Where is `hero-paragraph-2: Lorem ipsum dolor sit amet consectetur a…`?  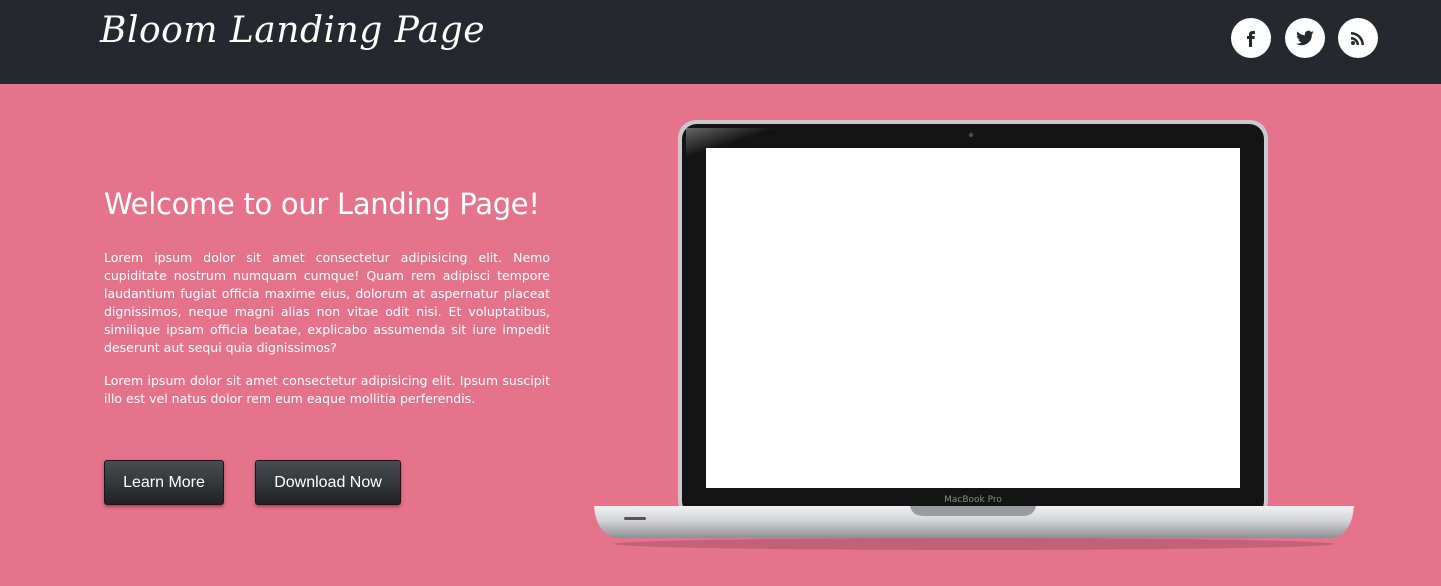 hero-paragraph-2: Lorem ipsum dolor sit amet consectetur a… is located at coordinates (327, 389).